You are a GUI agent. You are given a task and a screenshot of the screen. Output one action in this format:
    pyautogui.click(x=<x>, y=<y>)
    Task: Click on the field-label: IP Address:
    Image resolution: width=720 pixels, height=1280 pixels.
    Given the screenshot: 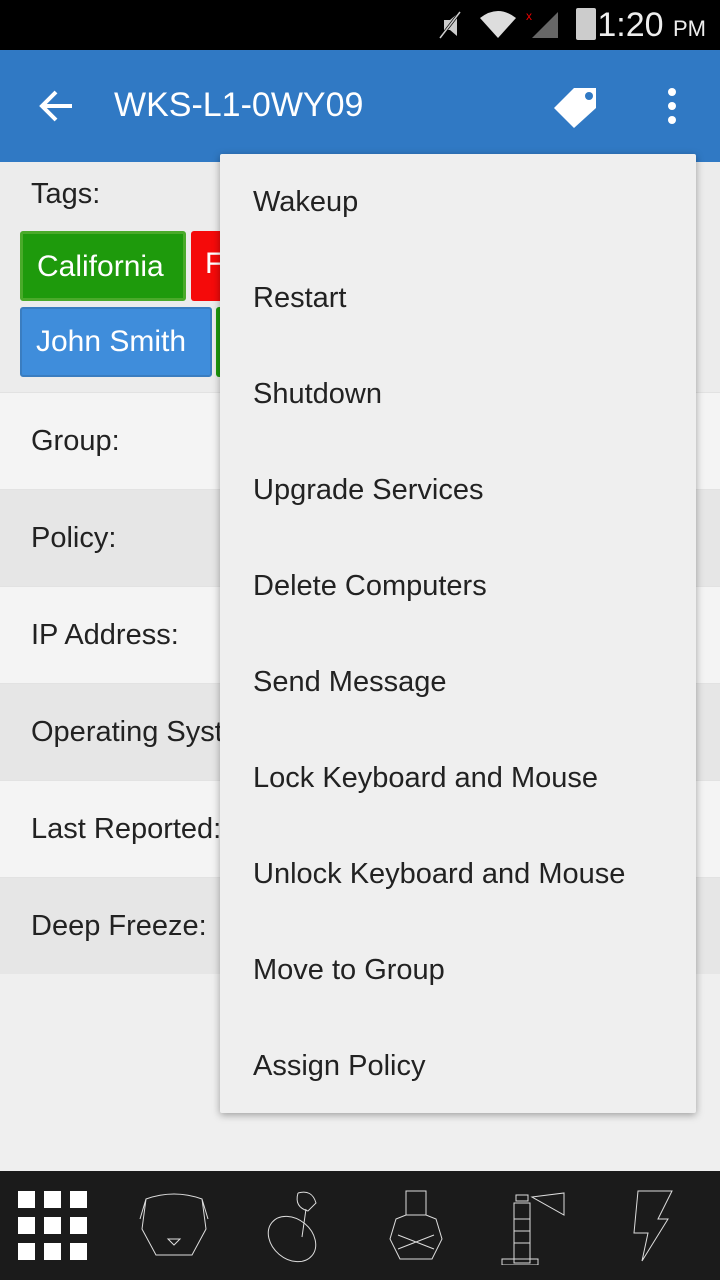 What is the action you would take?
    pyautogui.click(x=105, y=635)
    